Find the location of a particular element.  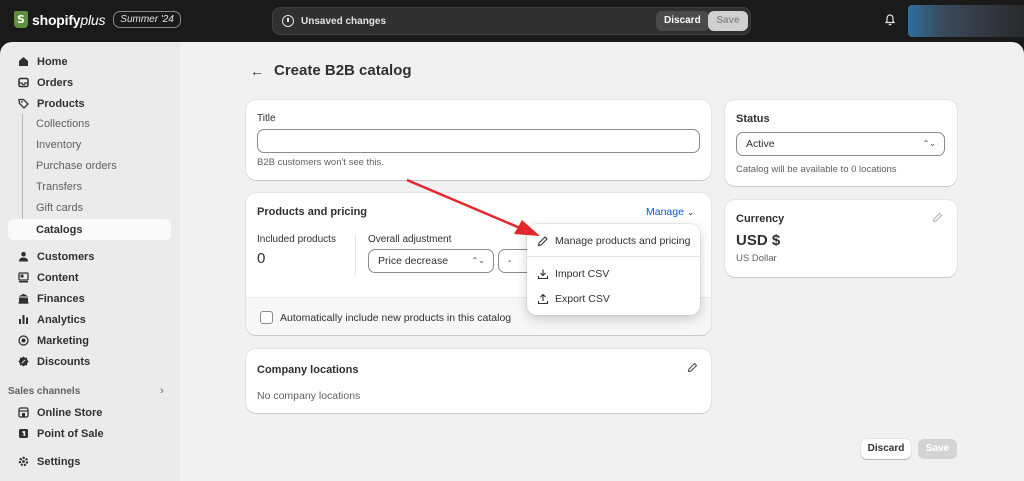

divider is located at coordinates (355, 255).